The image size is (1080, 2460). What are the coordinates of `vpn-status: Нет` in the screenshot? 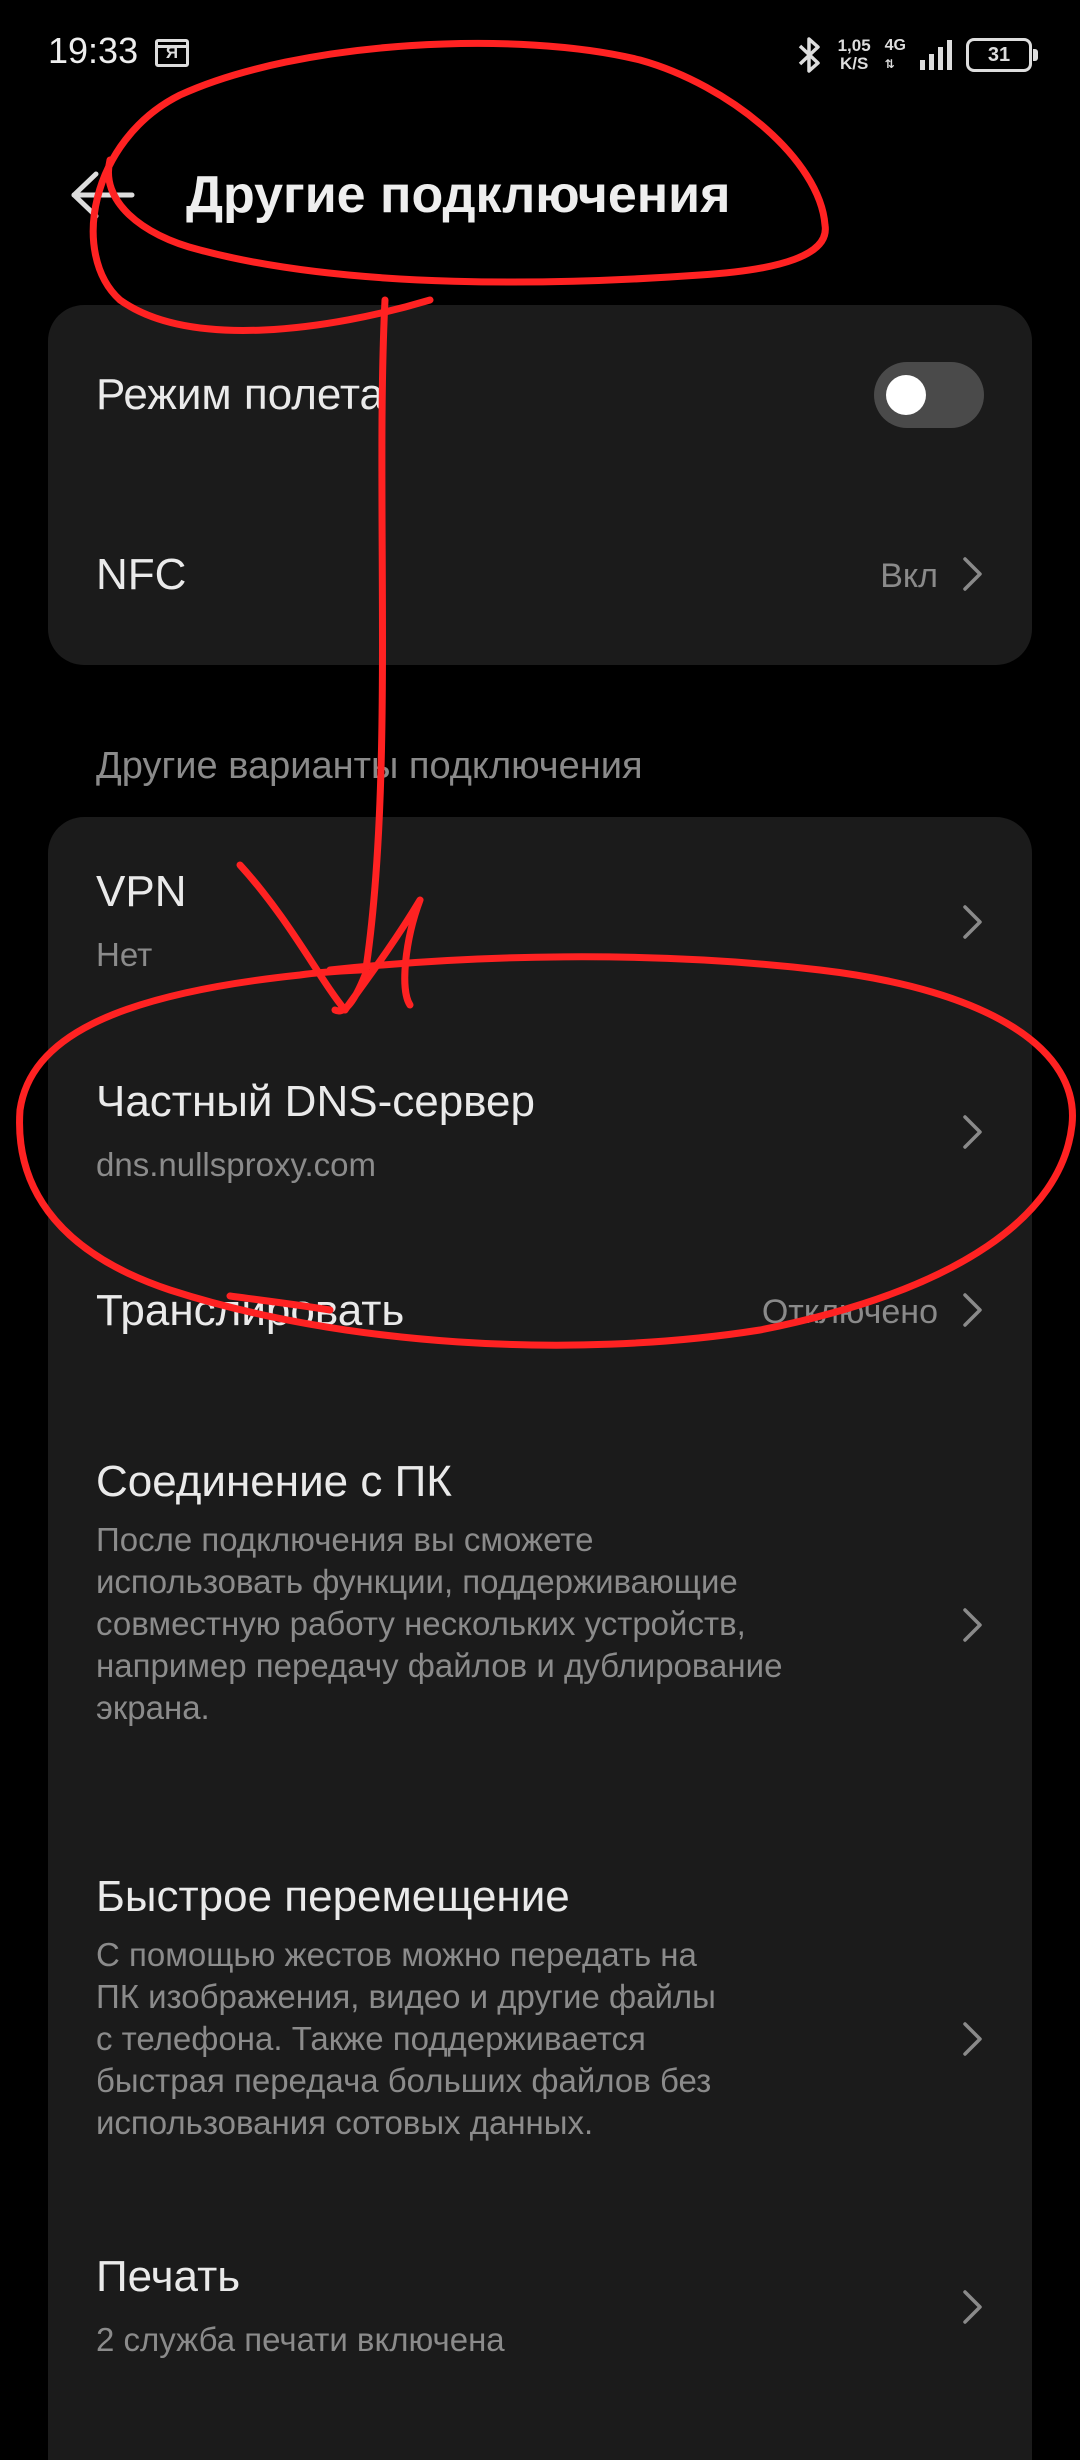 It's located at (124, 954).